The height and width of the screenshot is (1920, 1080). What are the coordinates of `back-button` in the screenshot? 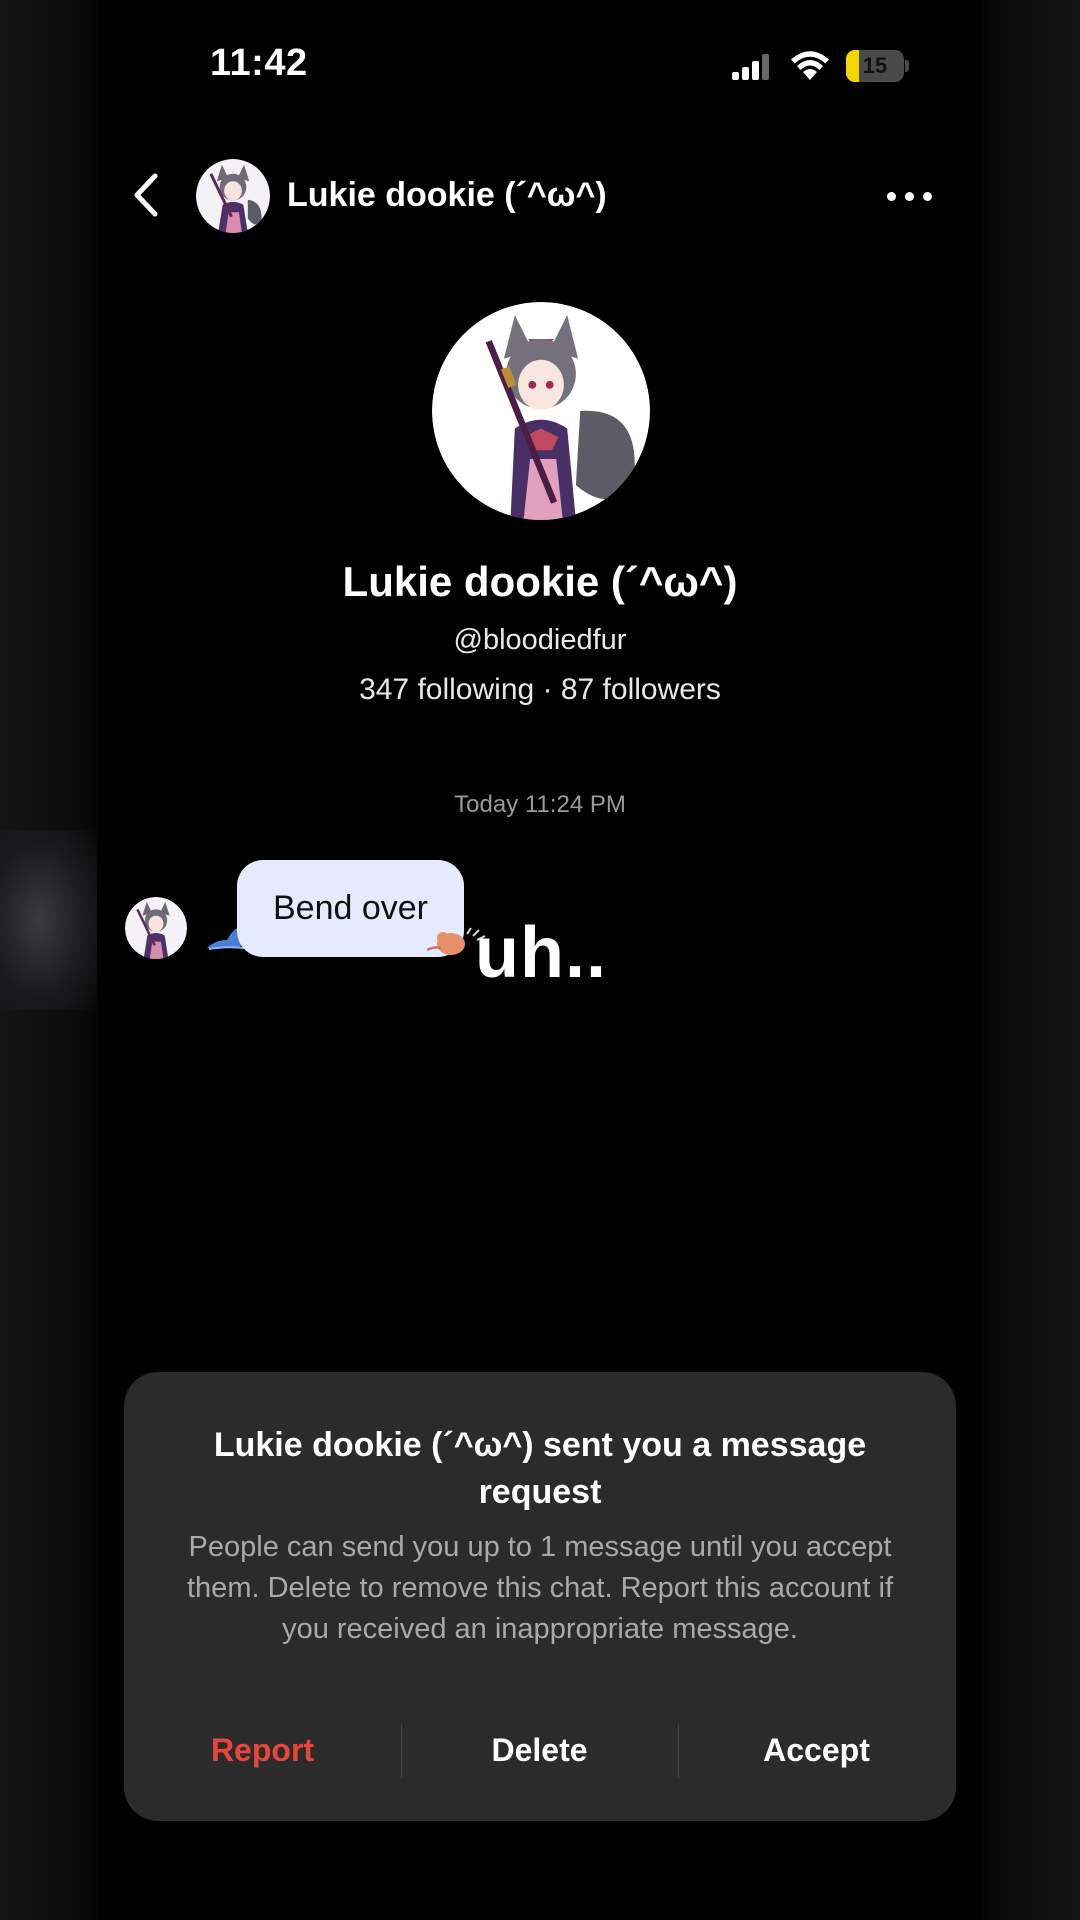 It's located at (145, 195).